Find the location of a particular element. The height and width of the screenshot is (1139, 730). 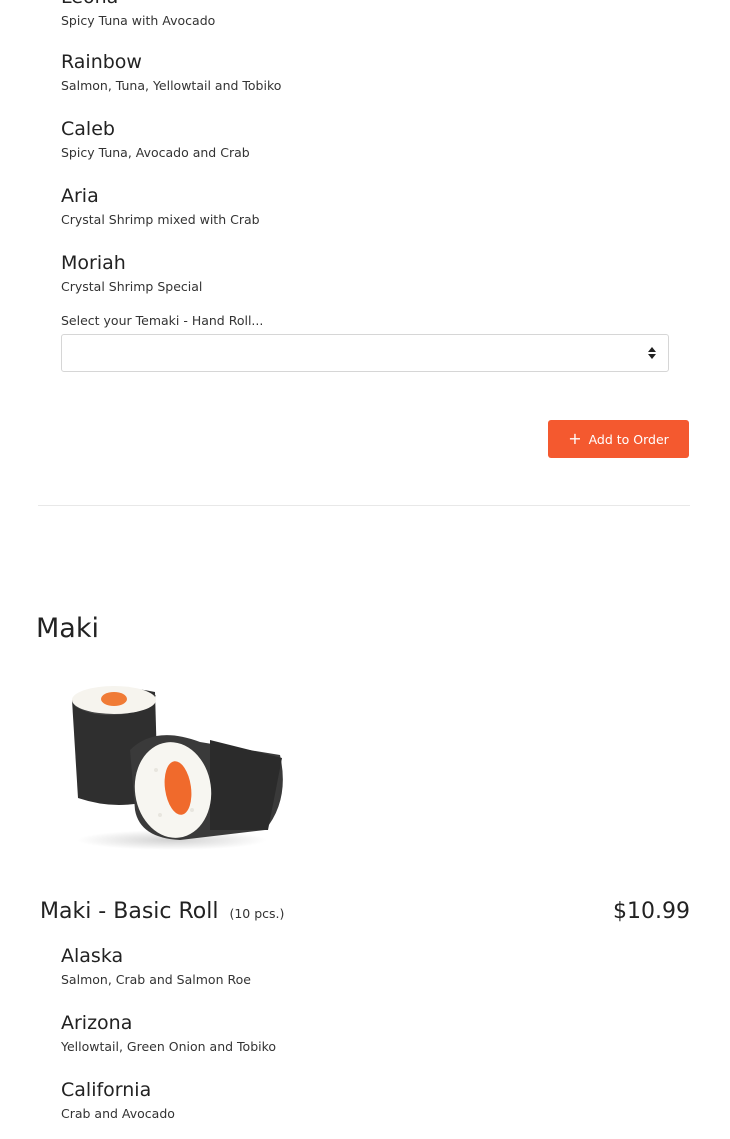

option-description: Yellowtail, Green Onion and Tobiko is located at coordinates (169, 1046).